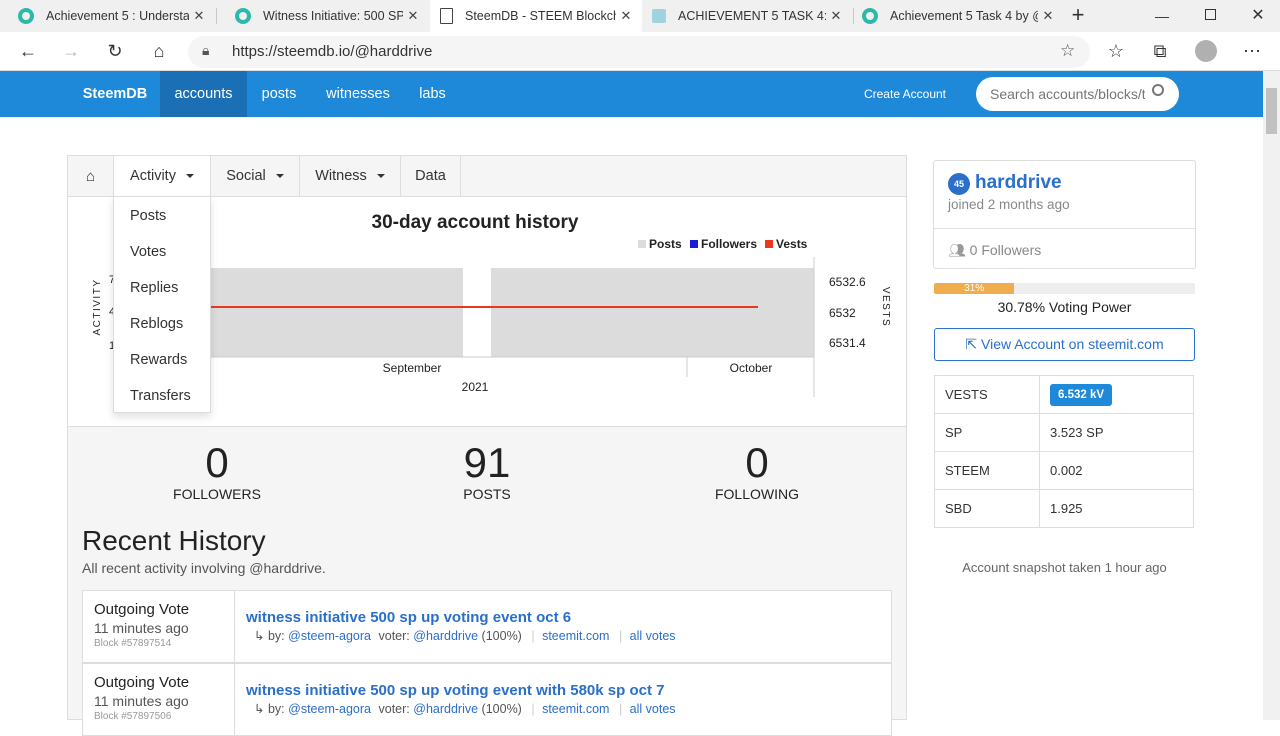 This screenshot has width=1280, height=736. Describe the element at coordinates (756, 494) in the screenshot. I see `stat-label: FOLLOWING` at that location.